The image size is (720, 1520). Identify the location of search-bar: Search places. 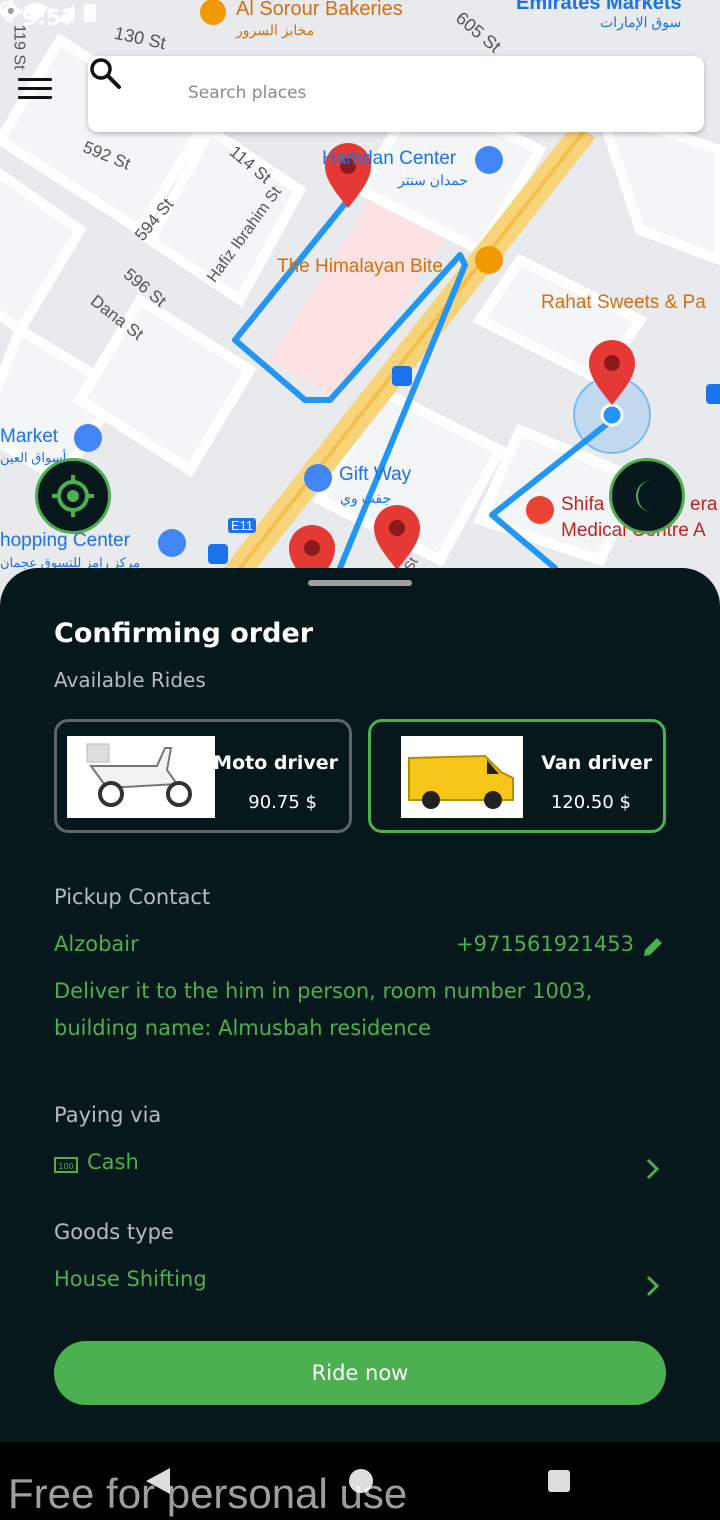
(396, 94).